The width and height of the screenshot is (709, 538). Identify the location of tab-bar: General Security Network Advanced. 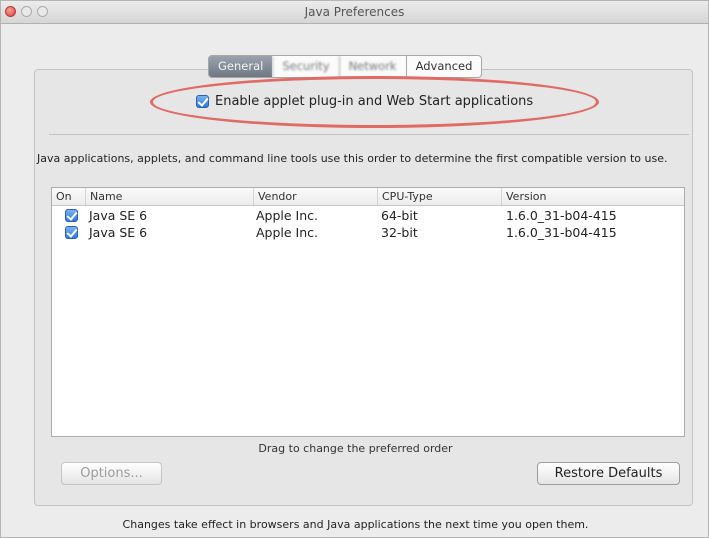
(345, 66).